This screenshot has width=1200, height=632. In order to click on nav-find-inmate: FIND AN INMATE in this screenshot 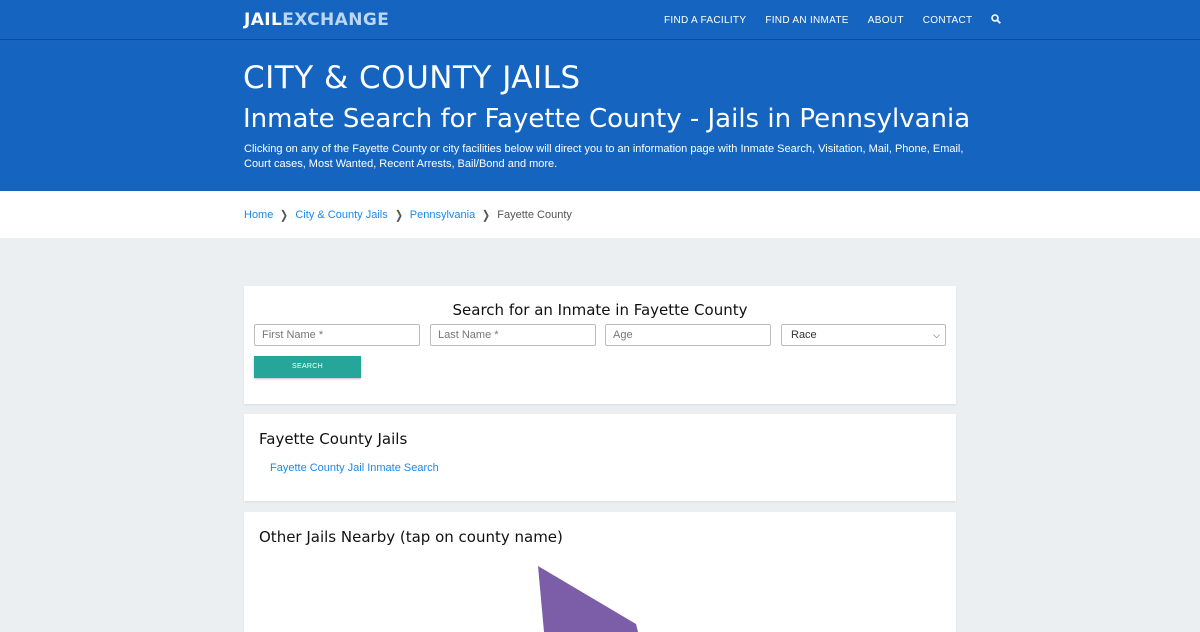, I will do `click(806, 20)`.